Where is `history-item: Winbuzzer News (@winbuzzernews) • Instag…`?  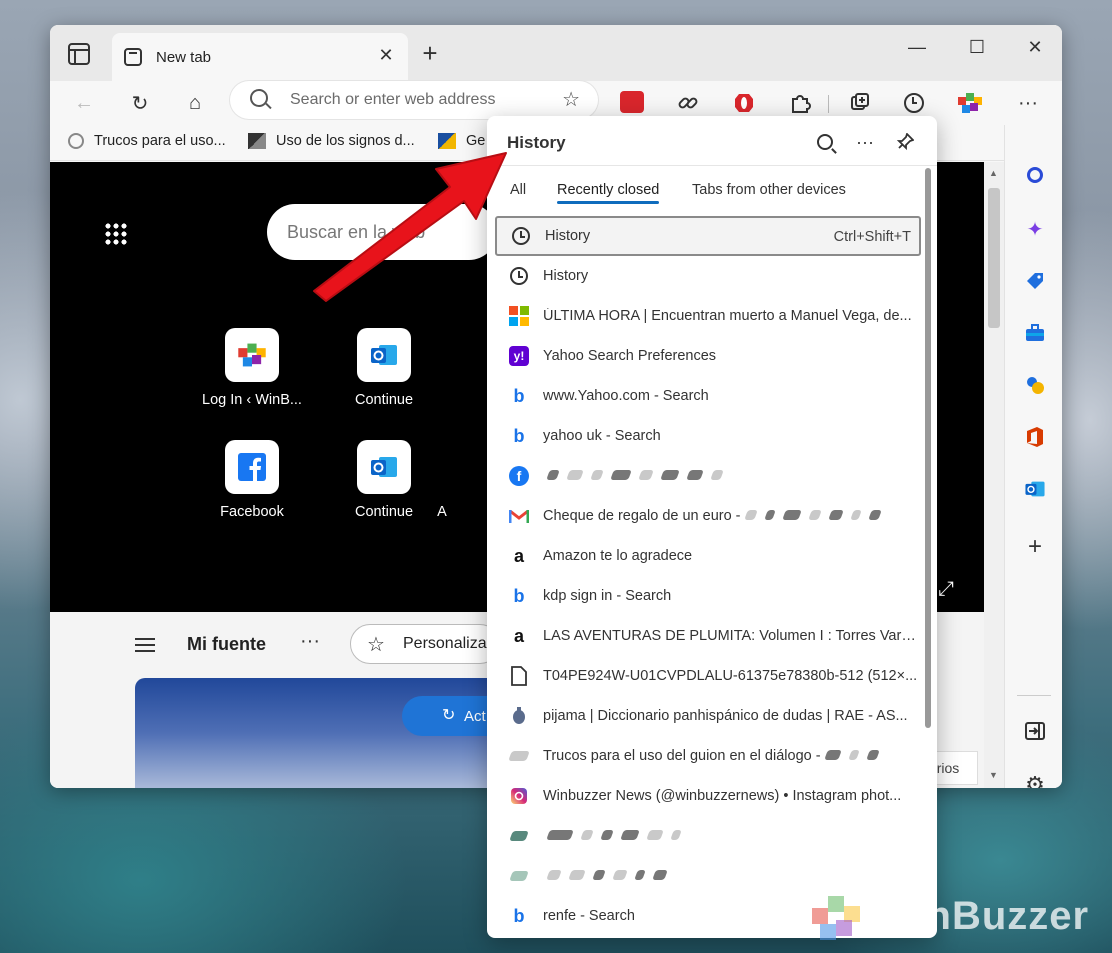
history-item: Winbuzzer News (@winbuzzernews) • Instag… is located at coordinates (708, 796).